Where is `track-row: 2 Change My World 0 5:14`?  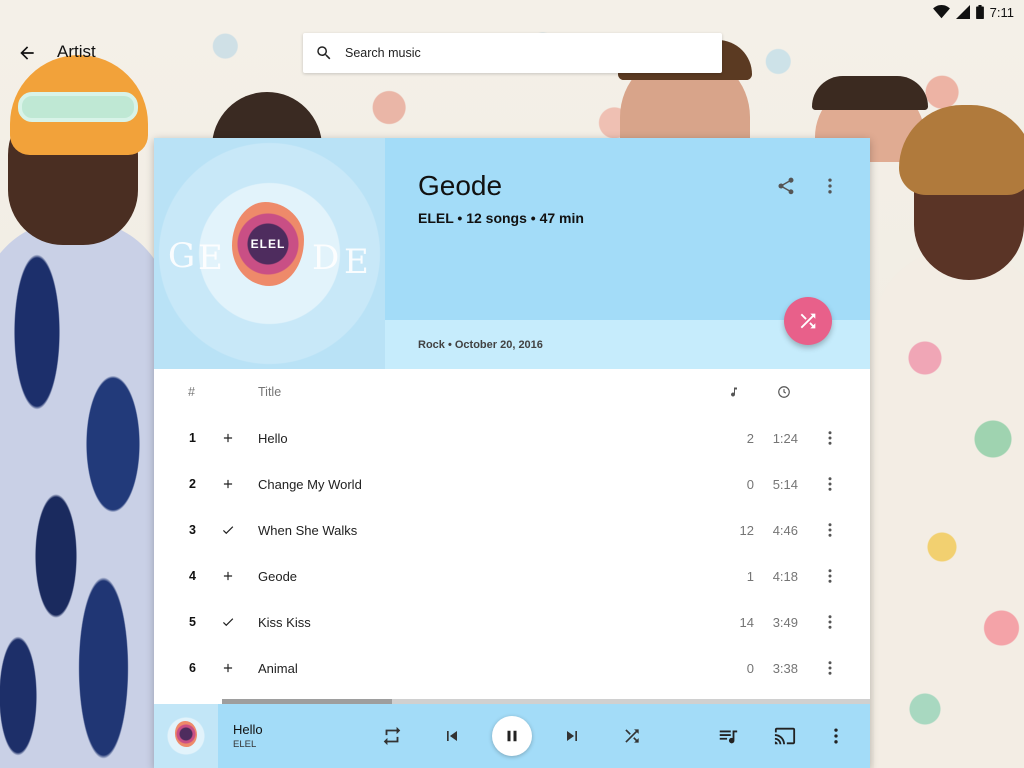
track-row: 2 Change My World 0 5:14 is located at coordinates (512, 484).